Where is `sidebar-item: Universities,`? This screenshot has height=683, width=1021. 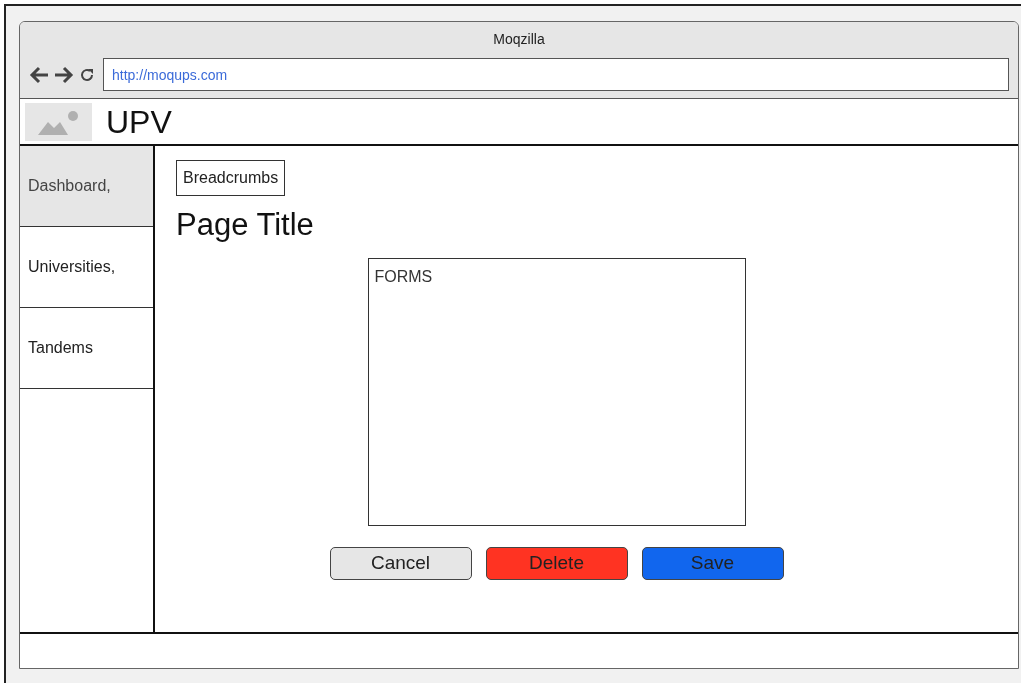
sidebar-item: Universities, is located at coordinates (86, 267).